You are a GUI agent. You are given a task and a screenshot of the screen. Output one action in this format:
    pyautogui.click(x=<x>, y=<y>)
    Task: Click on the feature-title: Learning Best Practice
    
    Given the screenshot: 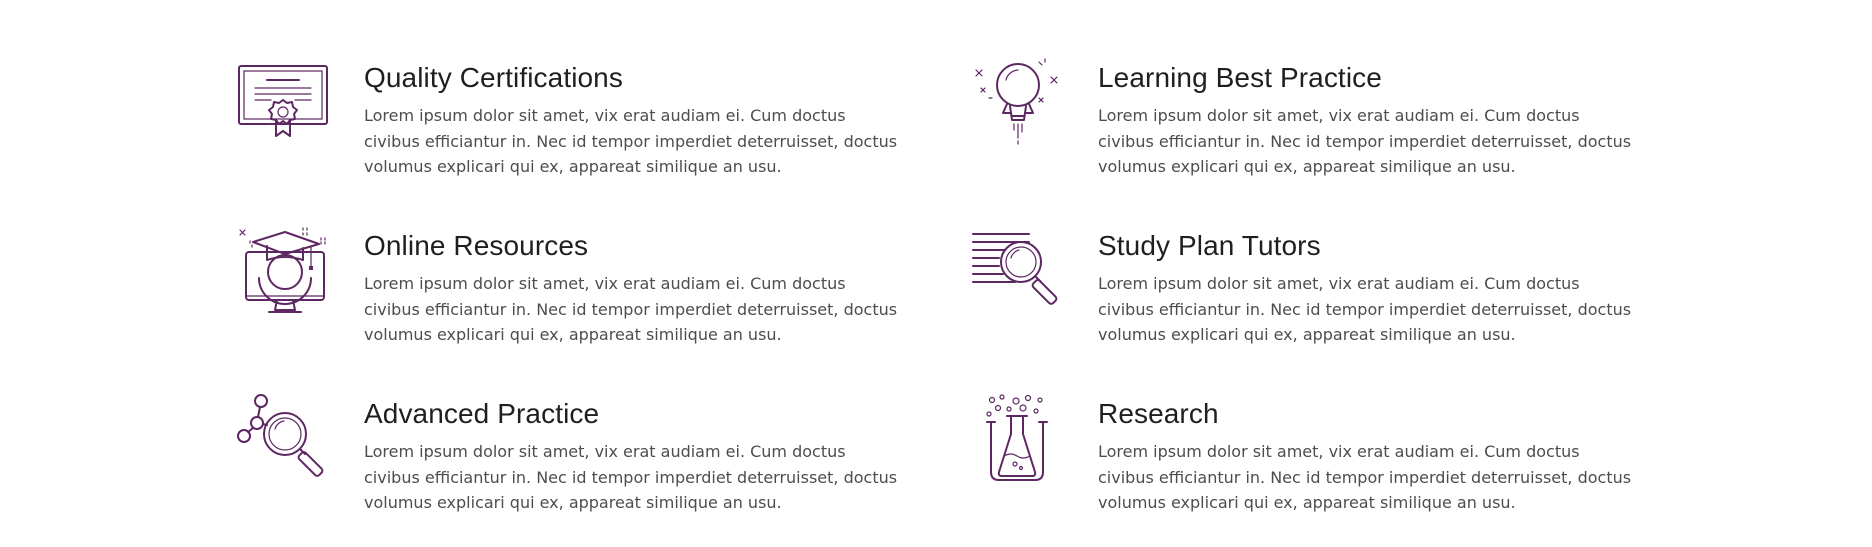 What is the action you would take?
    pyautogui.click(x=1240, y=77)
    